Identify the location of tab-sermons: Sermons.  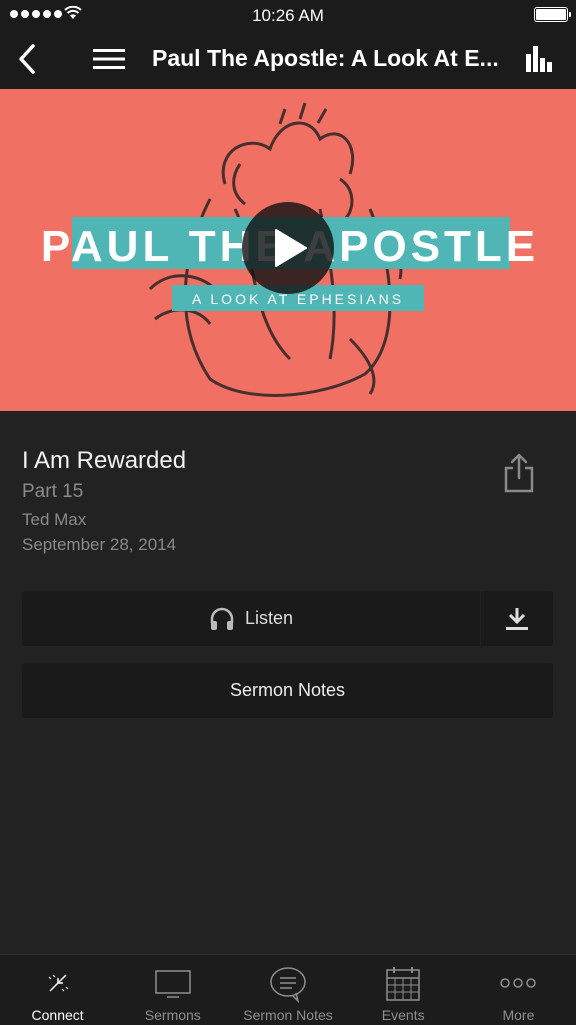
(172, 990).